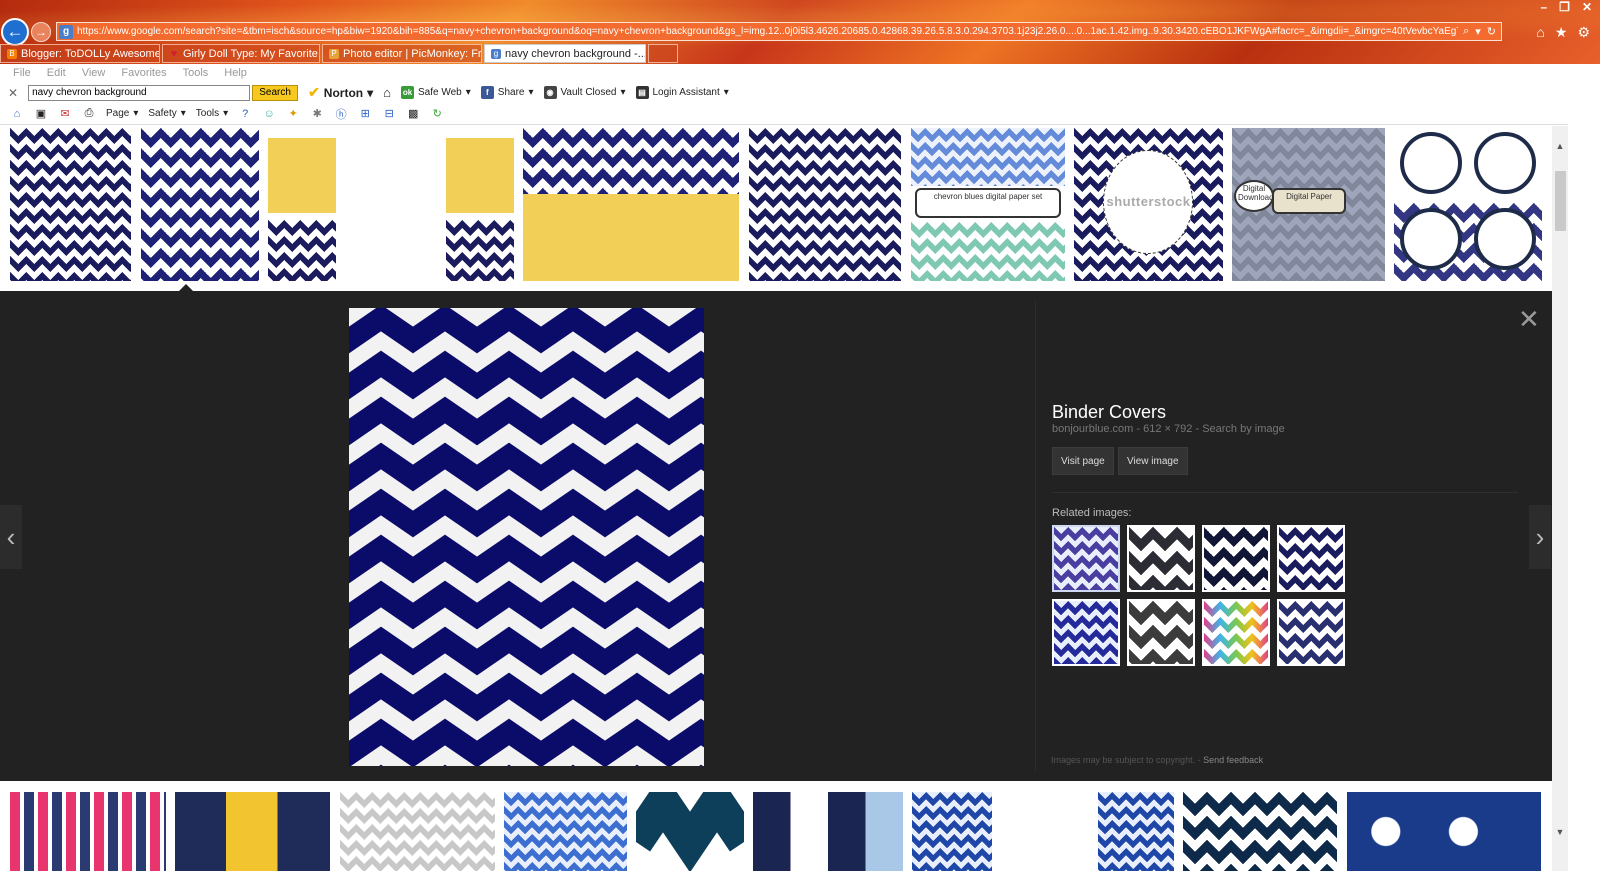  I want to click on previous-image-button: ‹, so click(11, 537).